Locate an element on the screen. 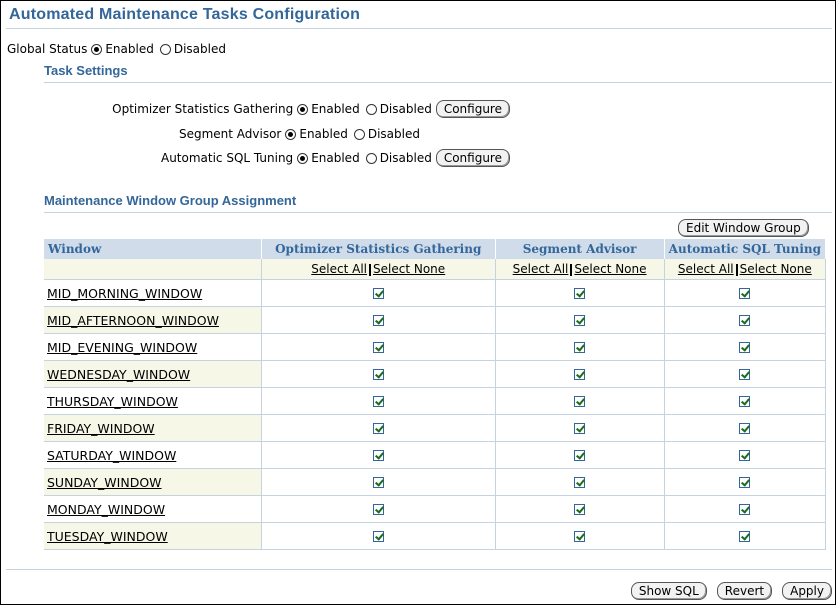 The width and height of the screenshot is (838, 607). optimizer-disabled-label: Disabled is located at coordinates (405, 109).